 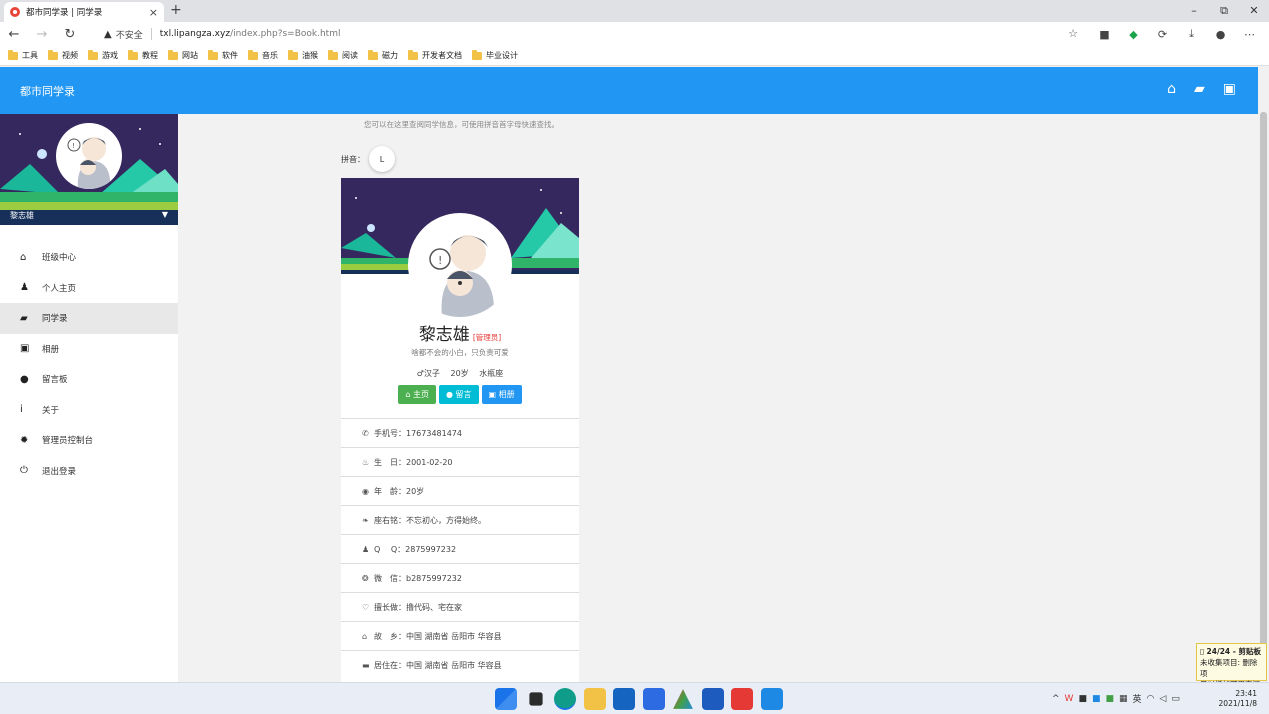 What do you see at coordinates (771, 699) in the screenshot?
I see `app-folder-icon` at bounding box center [771, 699].